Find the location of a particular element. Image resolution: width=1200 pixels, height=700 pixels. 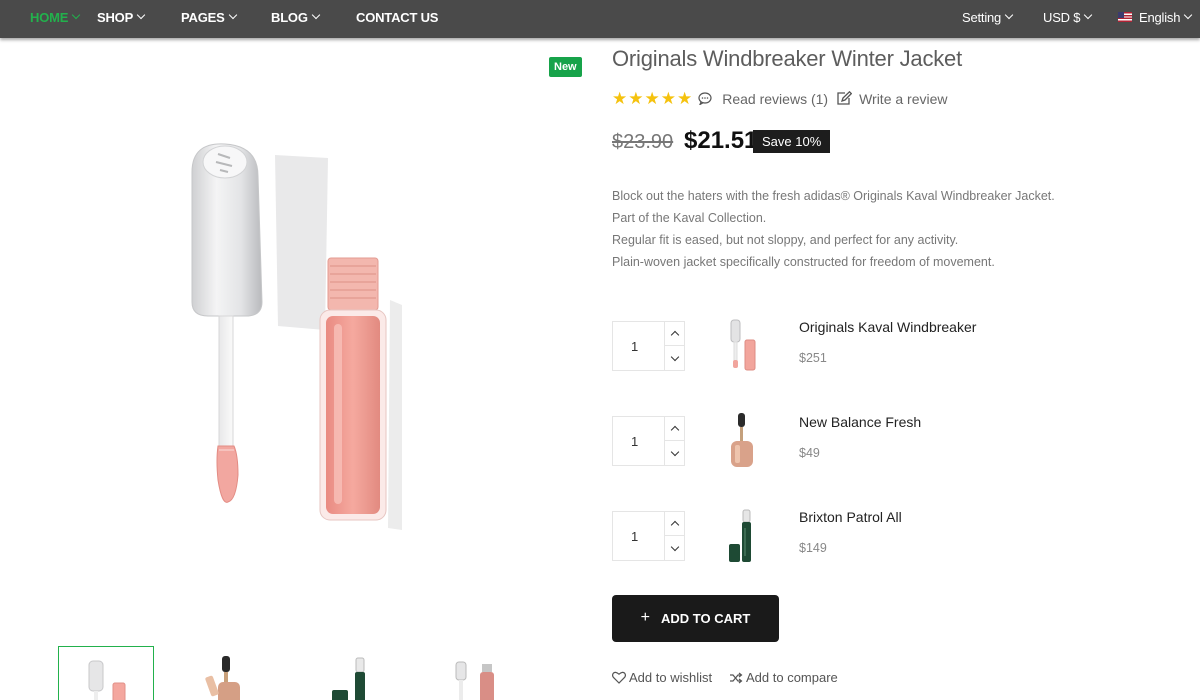

us-flag-icon is located at coordinates (1125, 17).